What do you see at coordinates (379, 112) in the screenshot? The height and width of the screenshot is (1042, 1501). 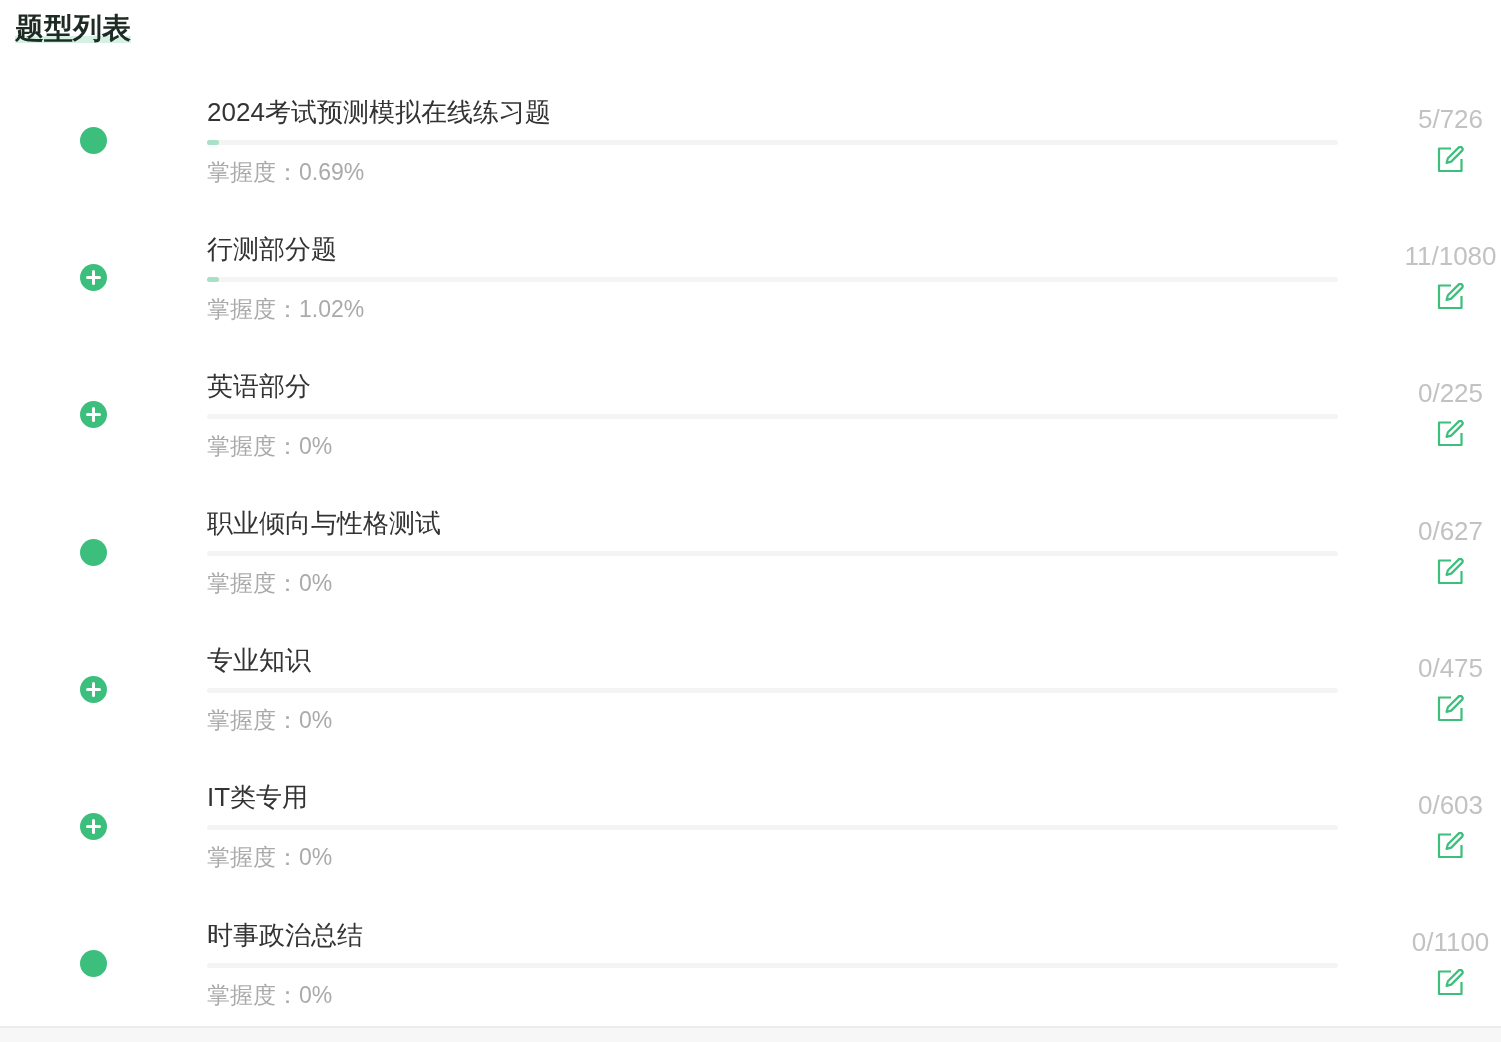 I see `topic-title: 2024考试预测模拟在线练习题` at bounding box center [379, 112].